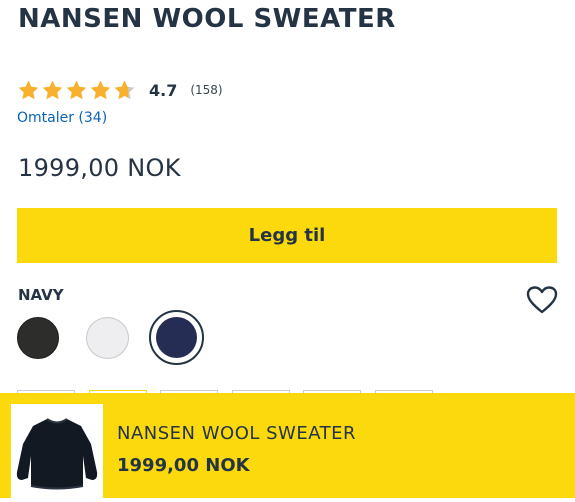 The height and width of the screenshot is (502, 575). I want to click on color-swatch-navy, so click(176, 337).